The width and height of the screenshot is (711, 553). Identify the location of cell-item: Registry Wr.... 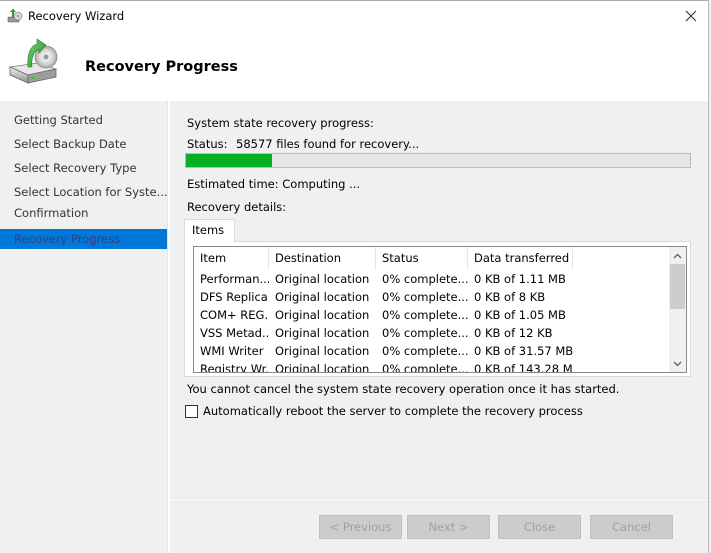
(234, 367).